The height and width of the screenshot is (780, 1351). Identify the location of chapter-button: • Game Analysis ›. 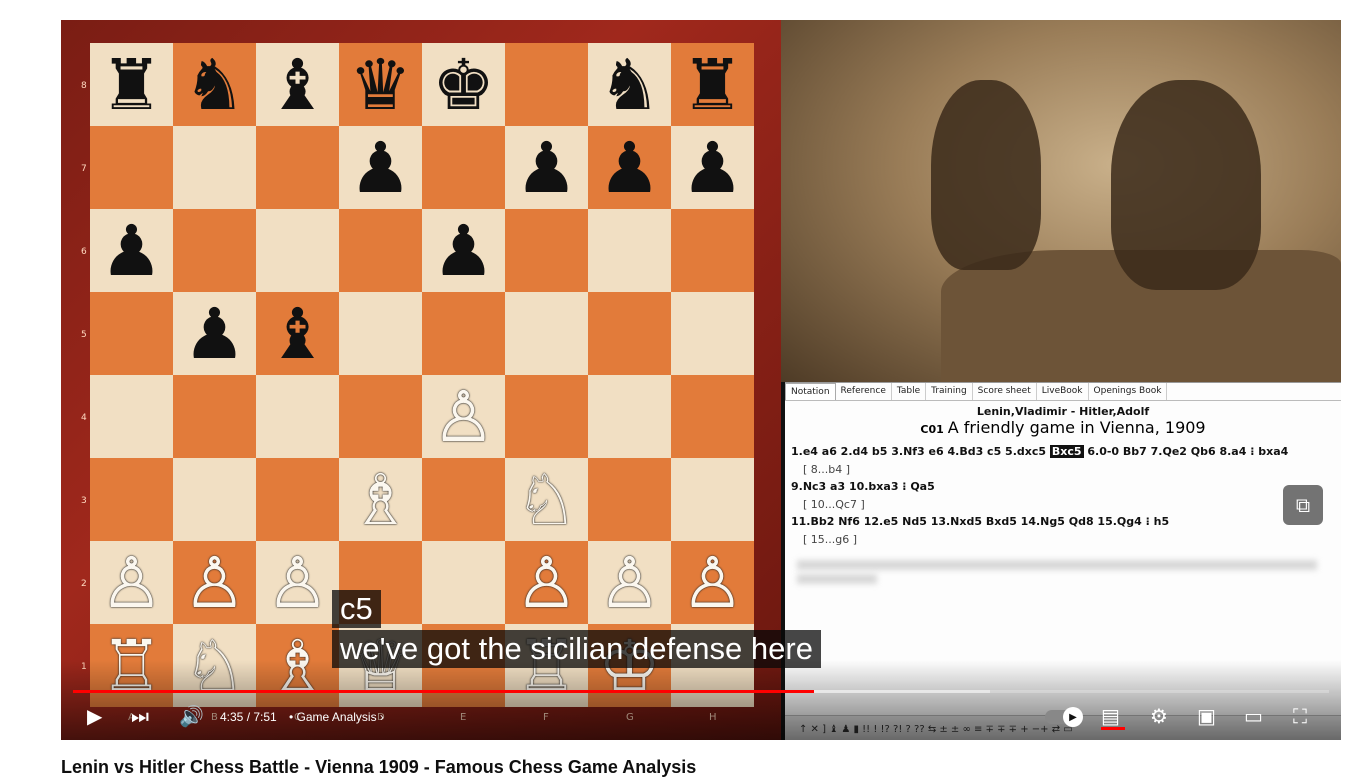
(336, 717).